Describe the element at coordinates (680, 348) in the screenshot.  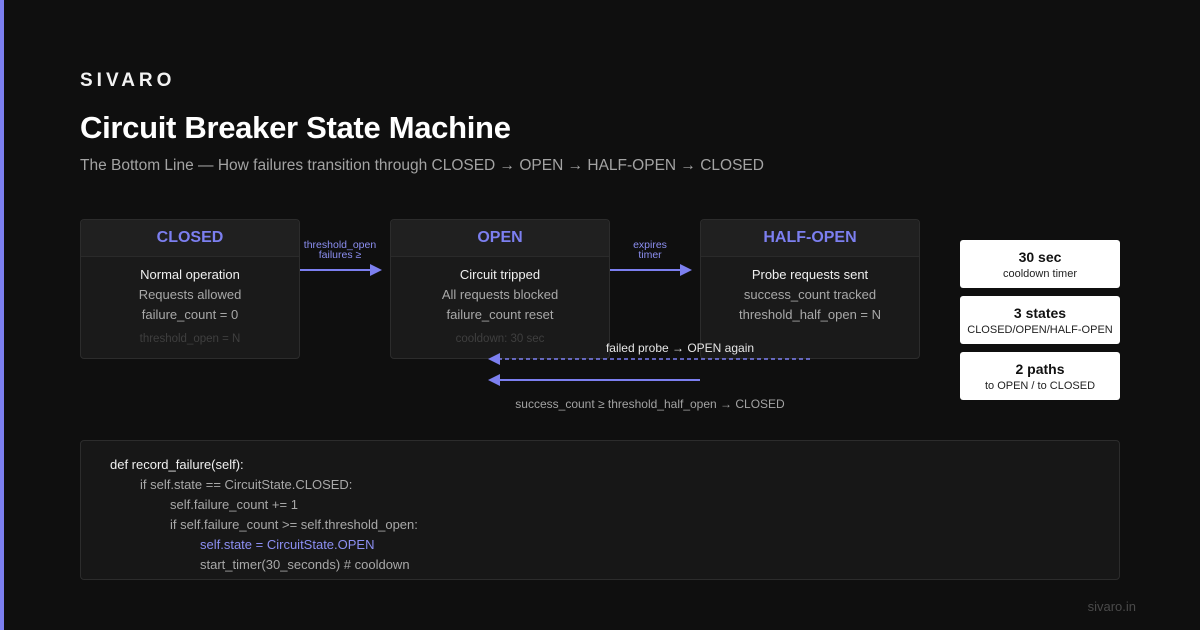
I see `transition-label-failed-probe: failed probe → OPEN again` at that location.